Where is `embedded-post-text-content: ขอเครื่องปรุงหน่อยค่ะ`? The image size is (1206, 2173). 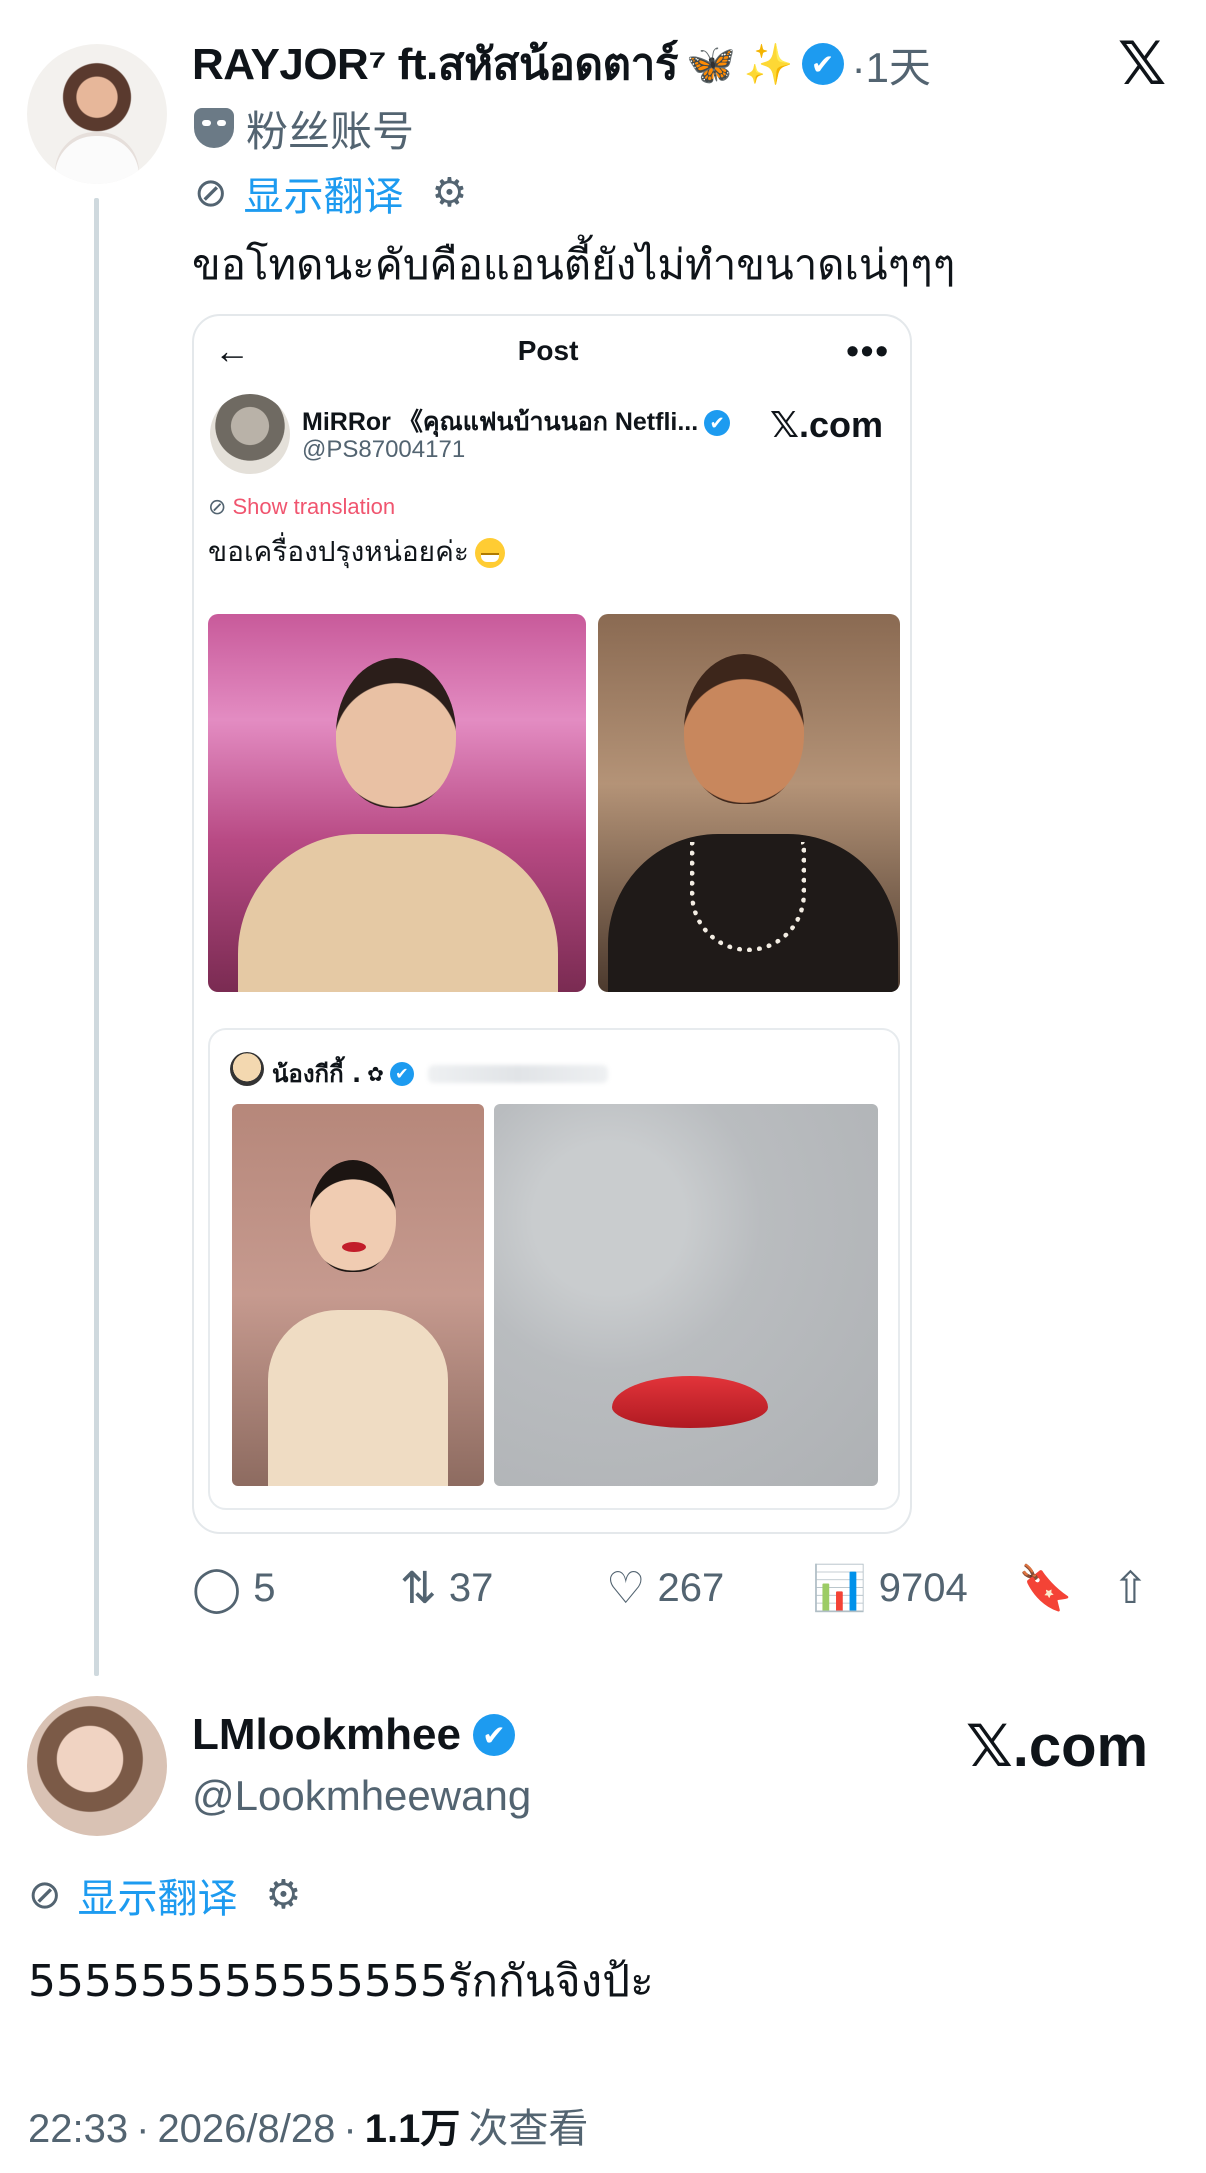 embedded-post-text-content: ขอเครื่องปรุงหน่อยค่ะ is located at coordinates (338, 551).